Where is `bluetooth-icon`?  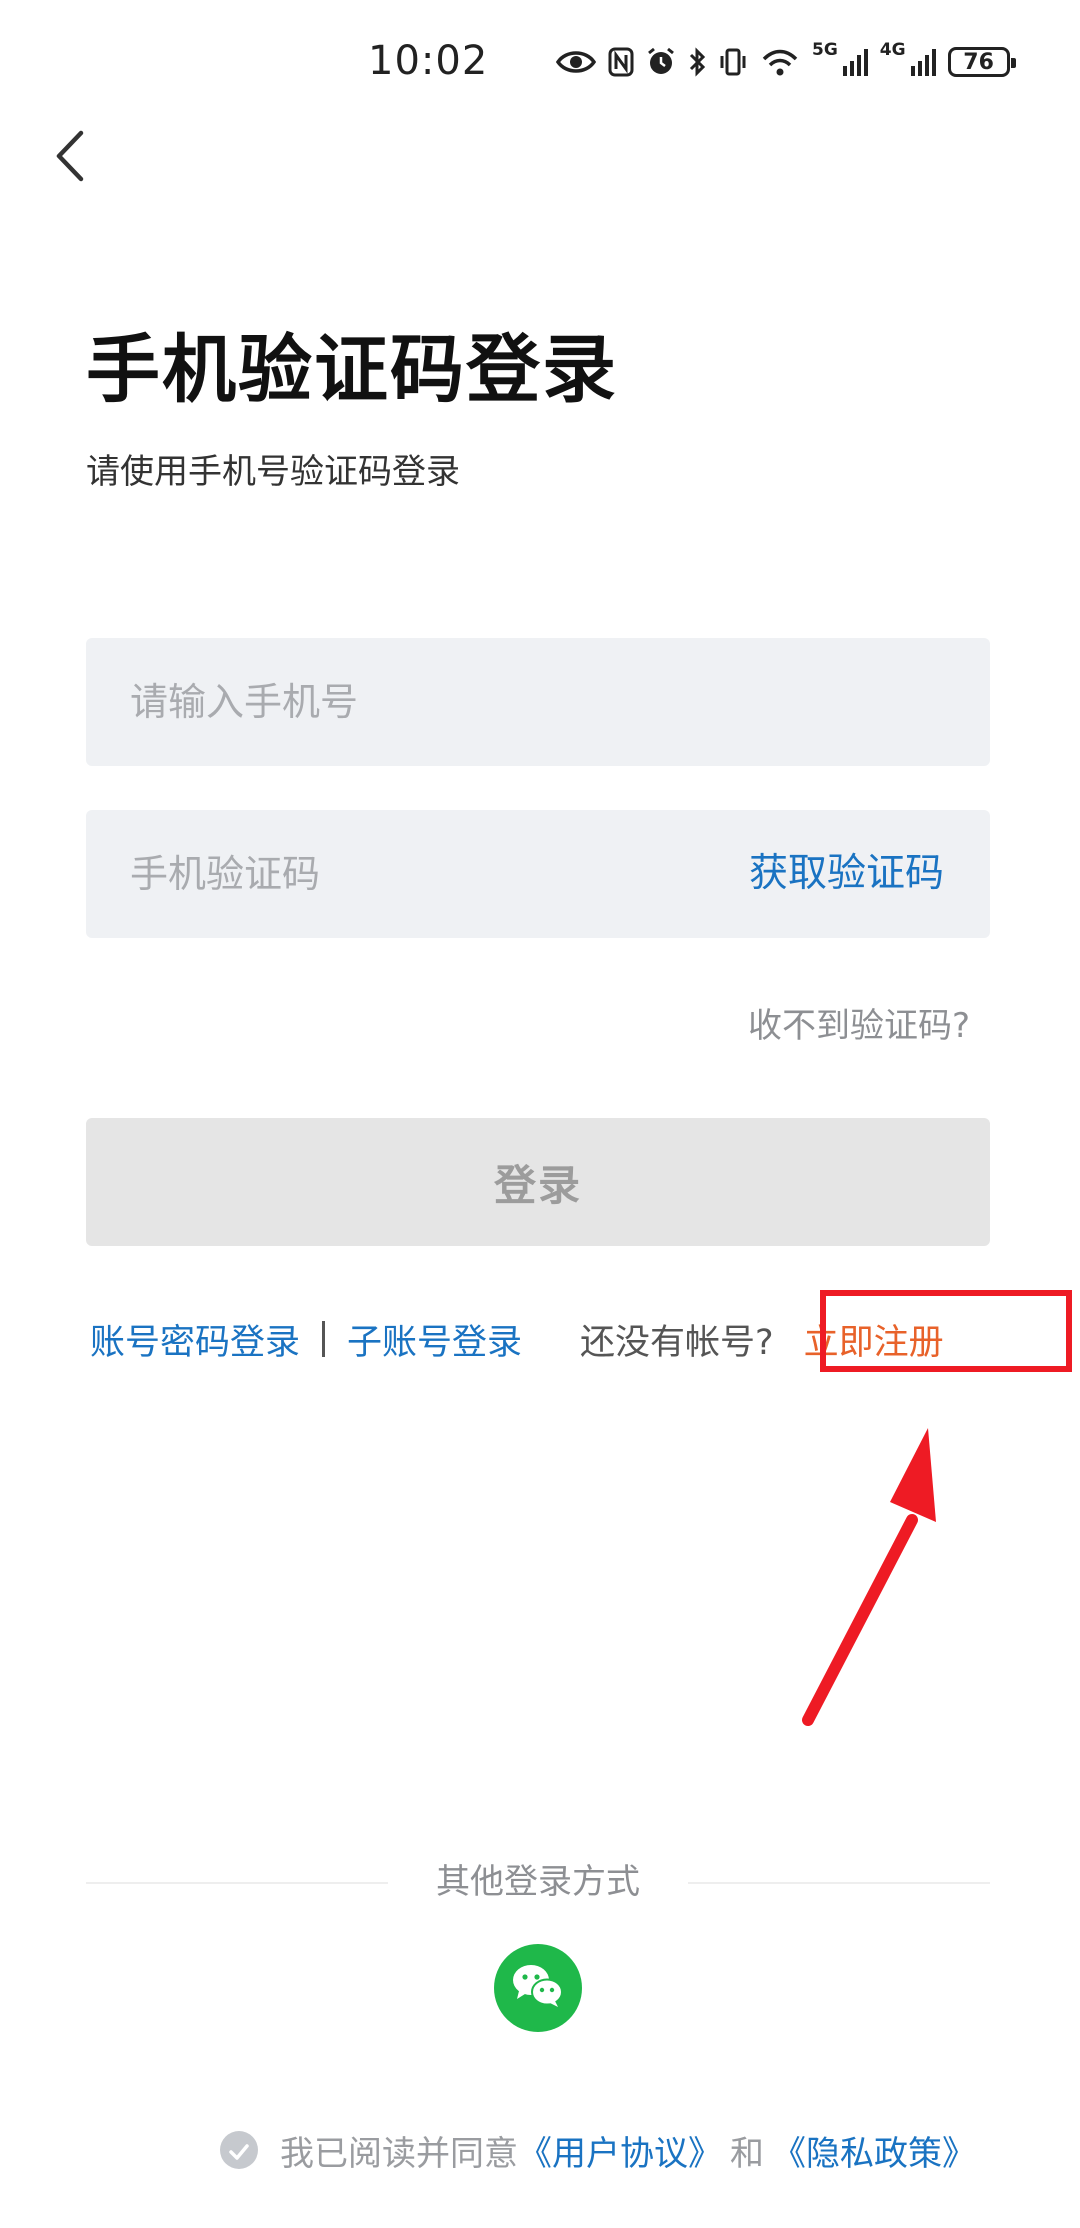
bluetooth-icon is located at coordinates (697, 62).